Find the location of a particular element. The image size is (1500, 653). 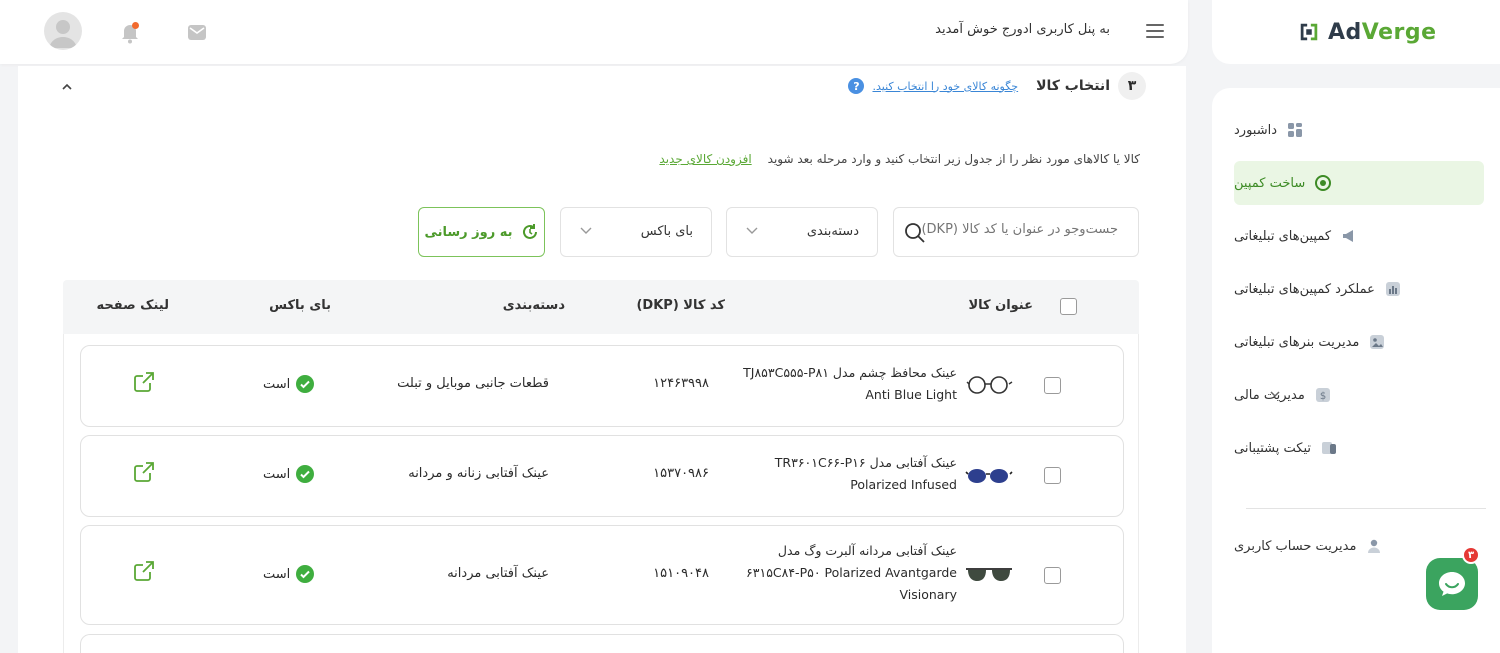

avatar is located at coordinates (63, 31).